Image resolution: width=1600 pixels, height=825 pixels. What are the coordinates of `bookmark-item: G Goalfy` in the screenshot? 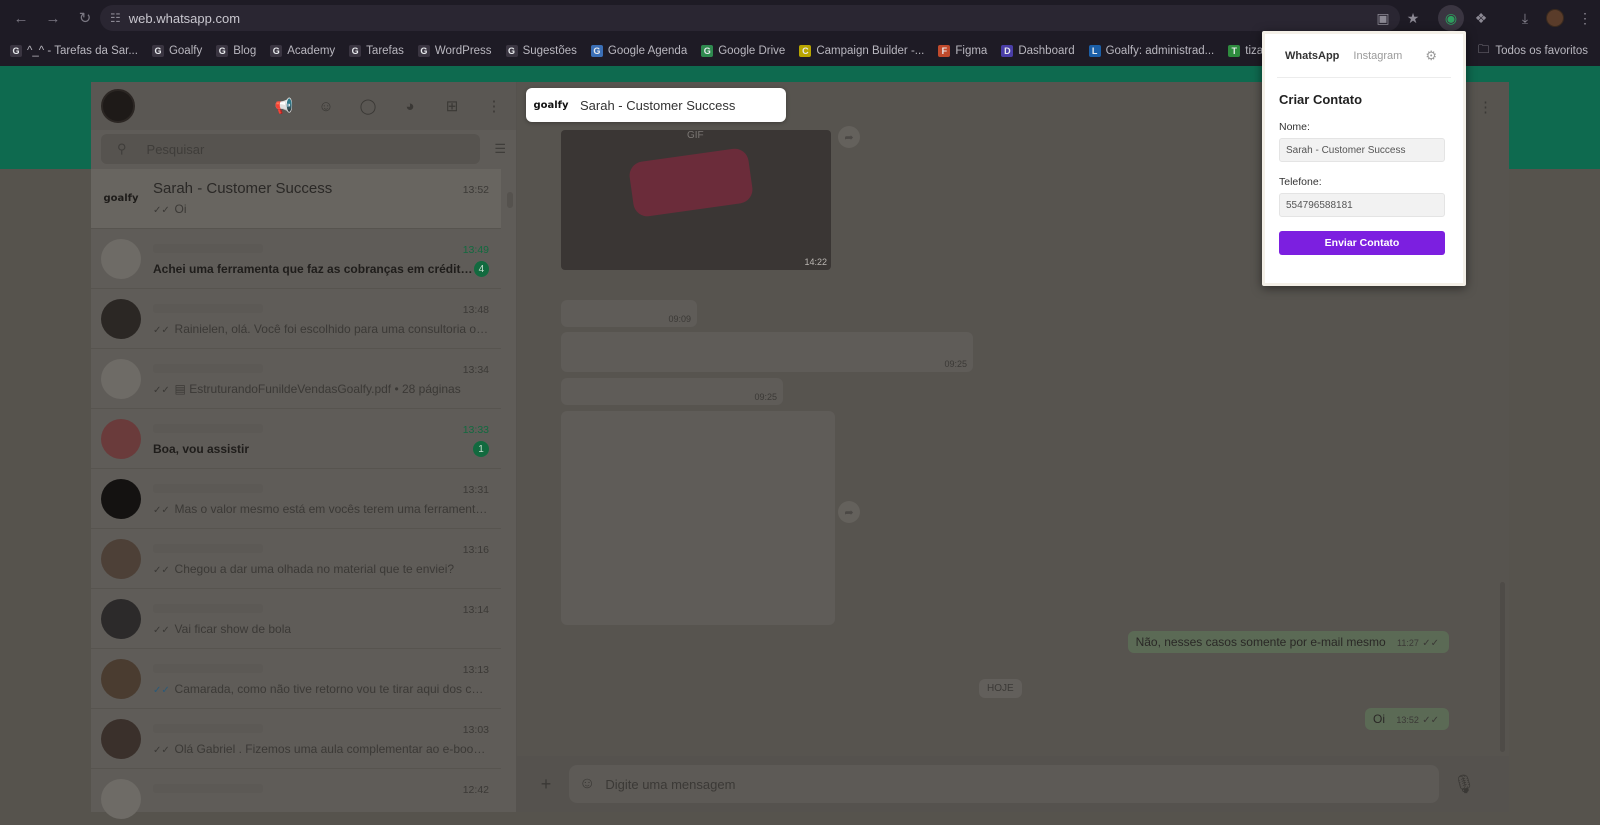 It's located at (176, 51).